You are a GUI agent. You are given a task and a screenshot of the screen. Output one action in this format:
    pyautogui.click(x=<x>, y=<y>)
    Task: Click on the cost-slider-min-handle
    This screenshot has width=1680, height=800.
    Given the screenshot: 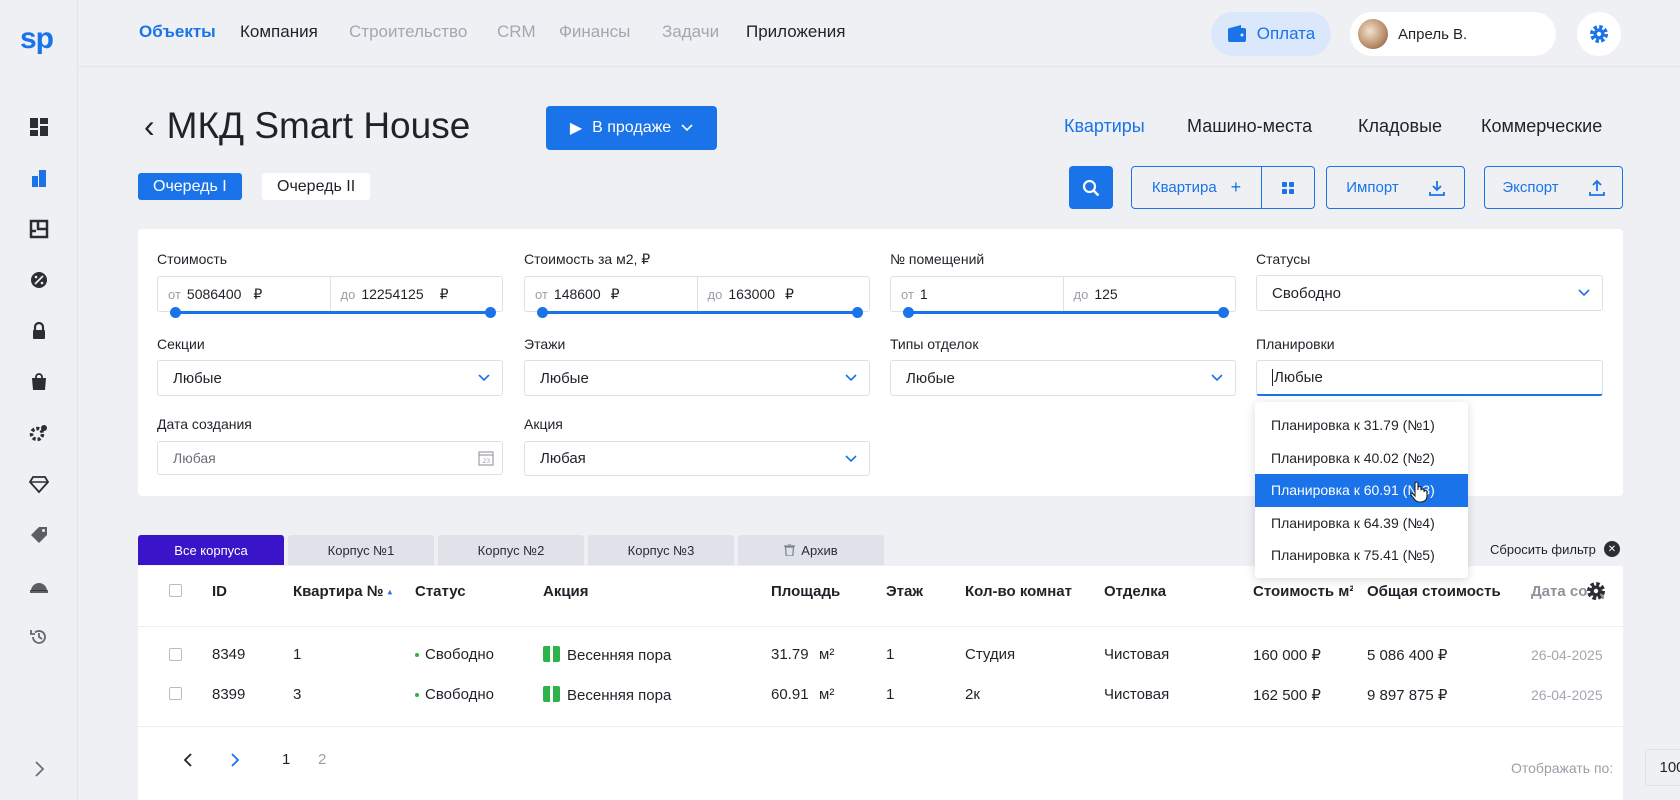 What is the action you would take?
    pyautogui.click(x=175, y=312)
    